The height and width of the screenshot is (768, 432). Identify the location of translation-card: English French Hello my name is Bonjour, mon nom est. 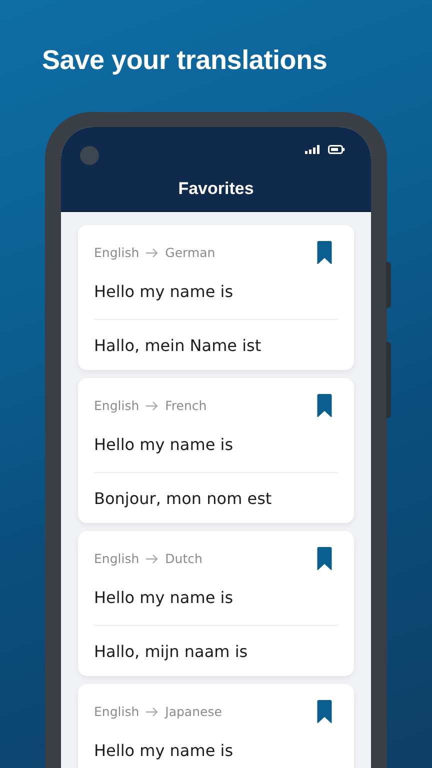
(216, 450).